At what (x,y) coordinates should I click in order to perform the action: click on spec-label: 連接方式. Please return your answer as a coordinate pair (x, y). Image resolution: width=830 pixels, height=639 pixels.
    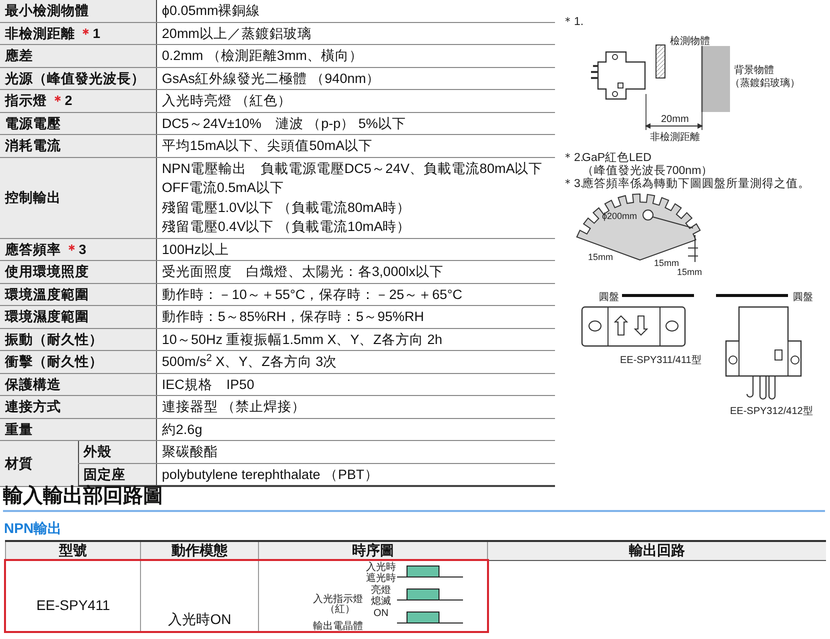
    Looking at the image, I should click on (33, 406).